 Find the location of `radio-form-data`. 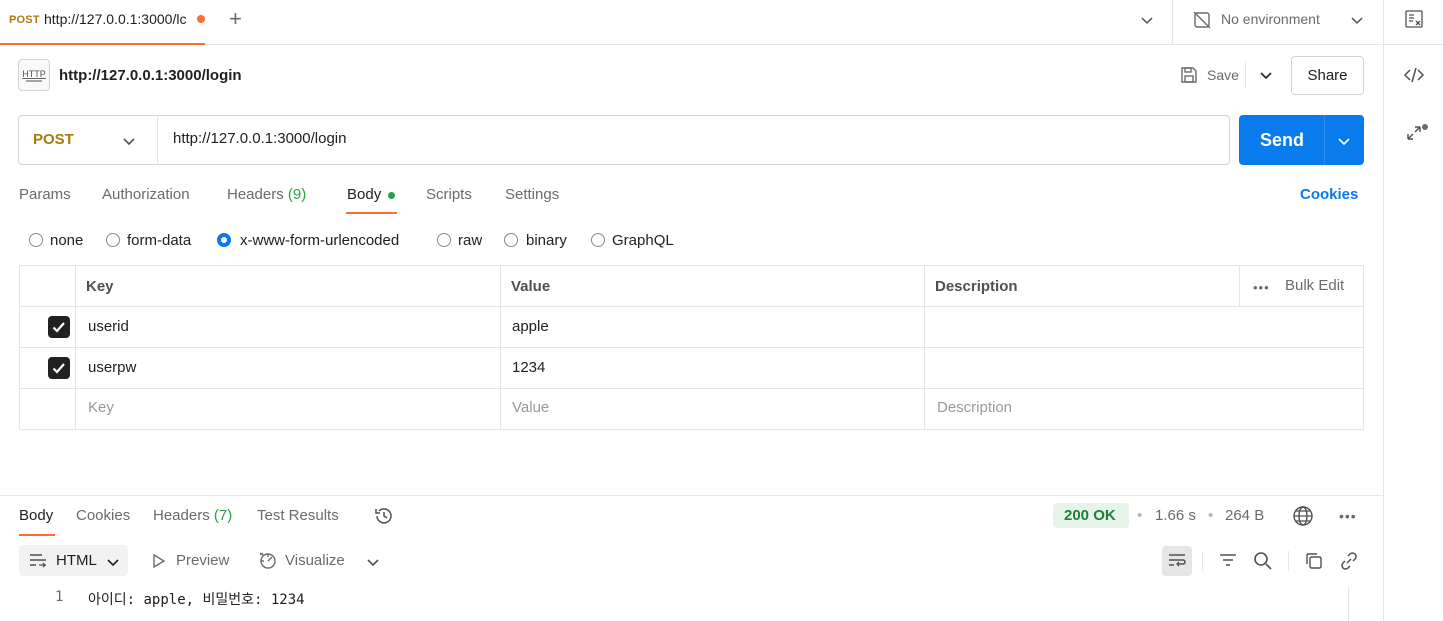

radio-form-data is located at coordinates (113, 240).